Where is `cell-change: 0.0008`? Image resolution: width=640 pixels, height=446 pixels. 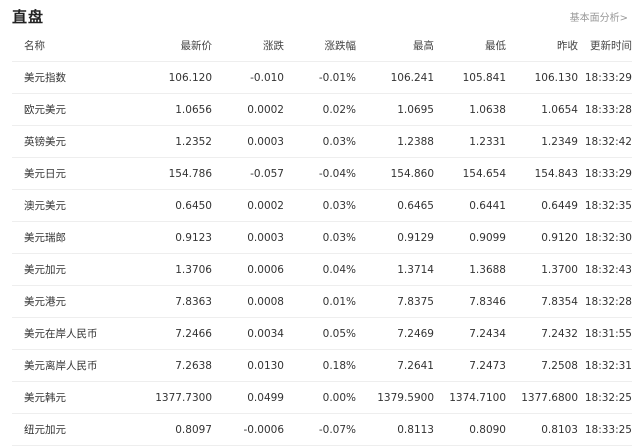 cell-change: 0.0008 is located at coordinates (248, 301).